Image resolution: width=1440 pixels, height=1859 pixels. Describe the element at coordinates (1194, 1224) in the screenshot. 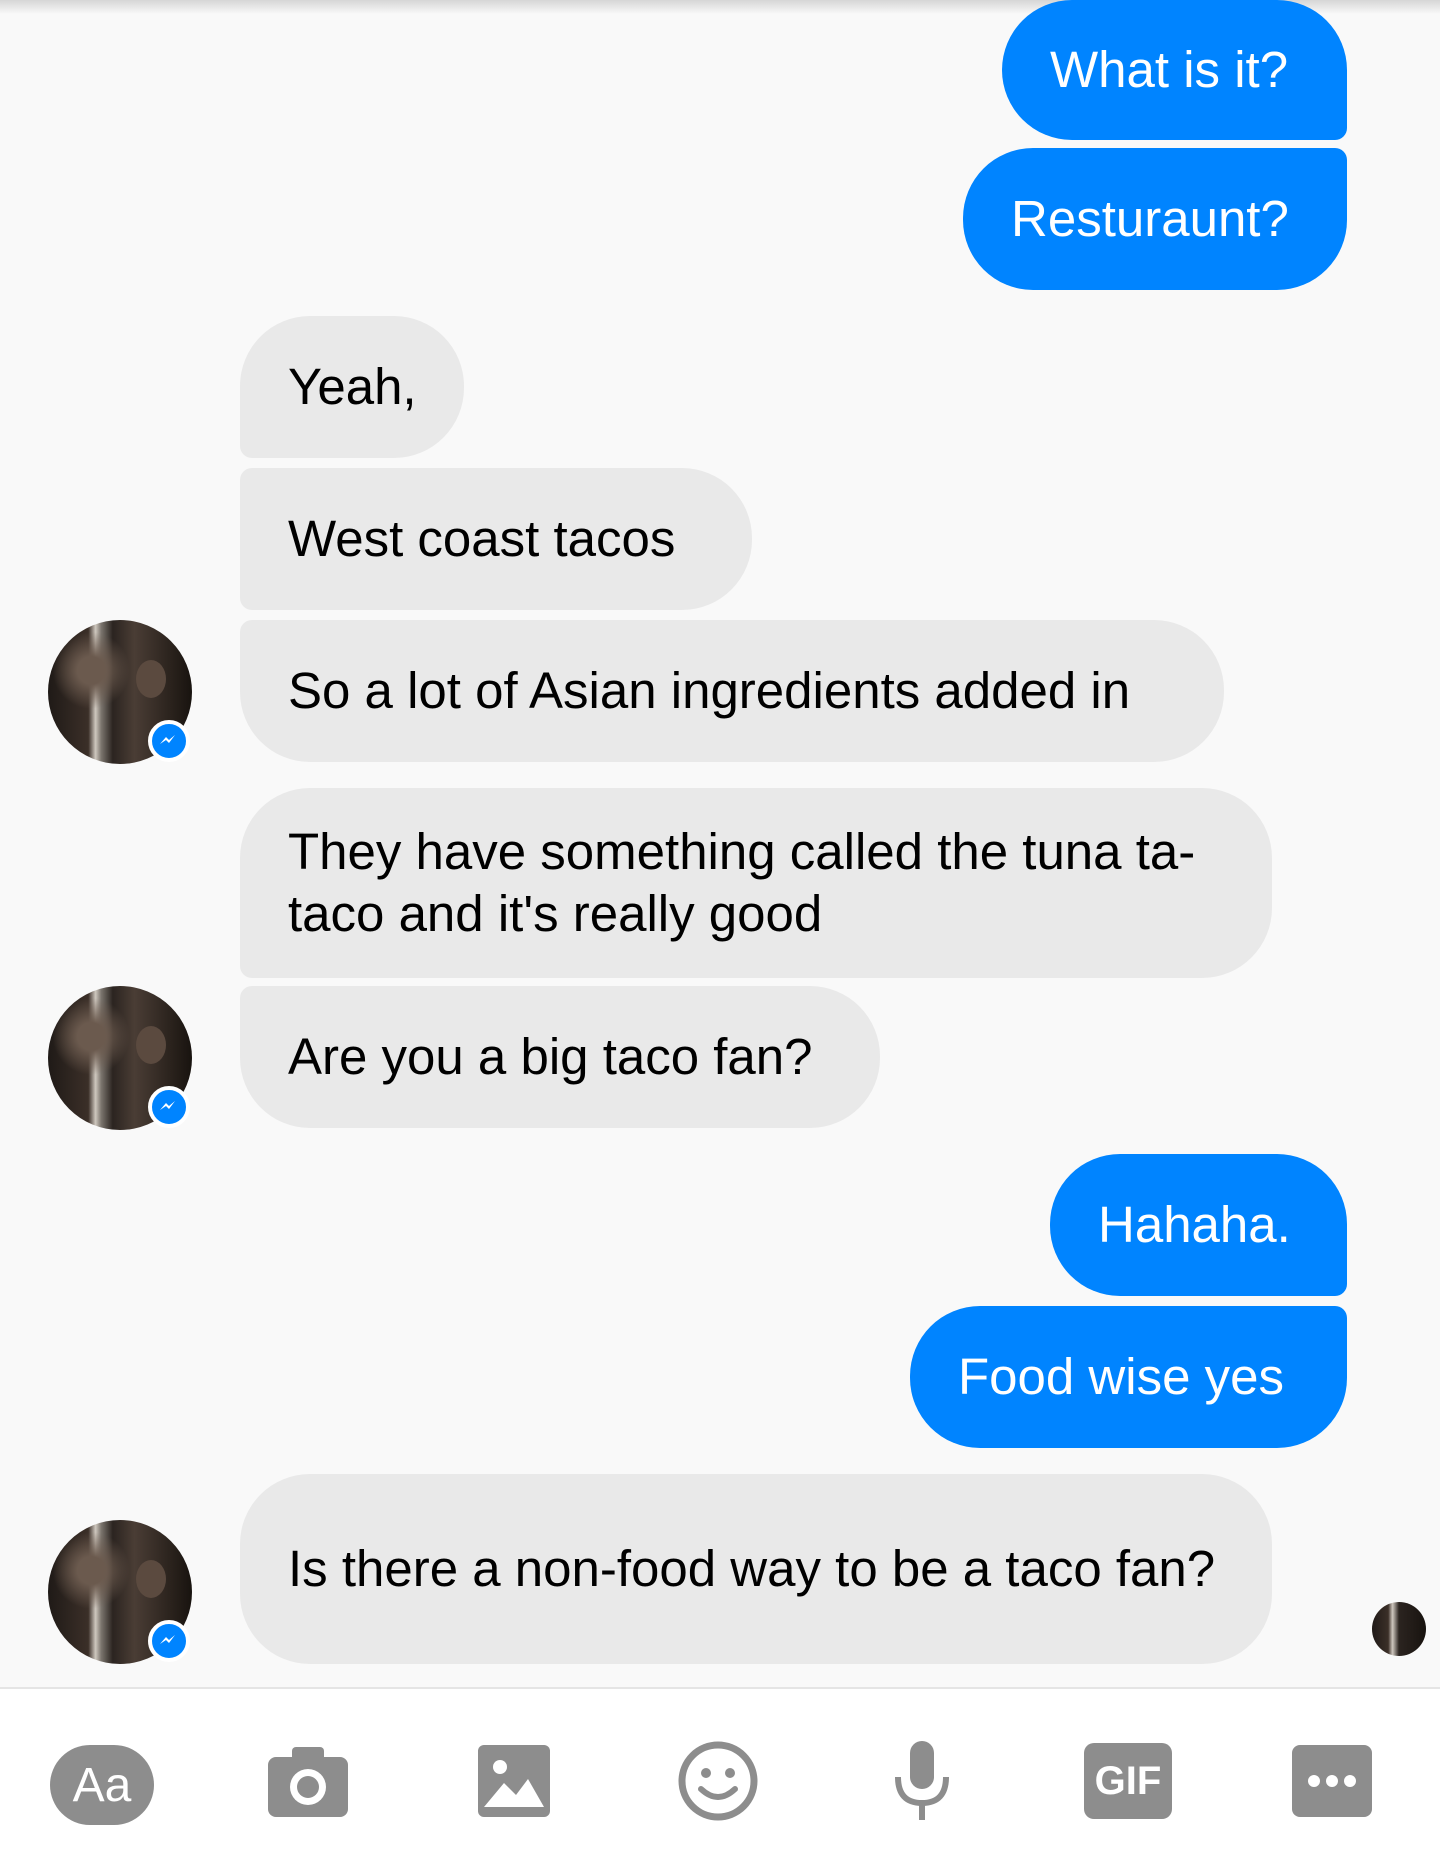

I see `message-text: Hahaha.` at that location.